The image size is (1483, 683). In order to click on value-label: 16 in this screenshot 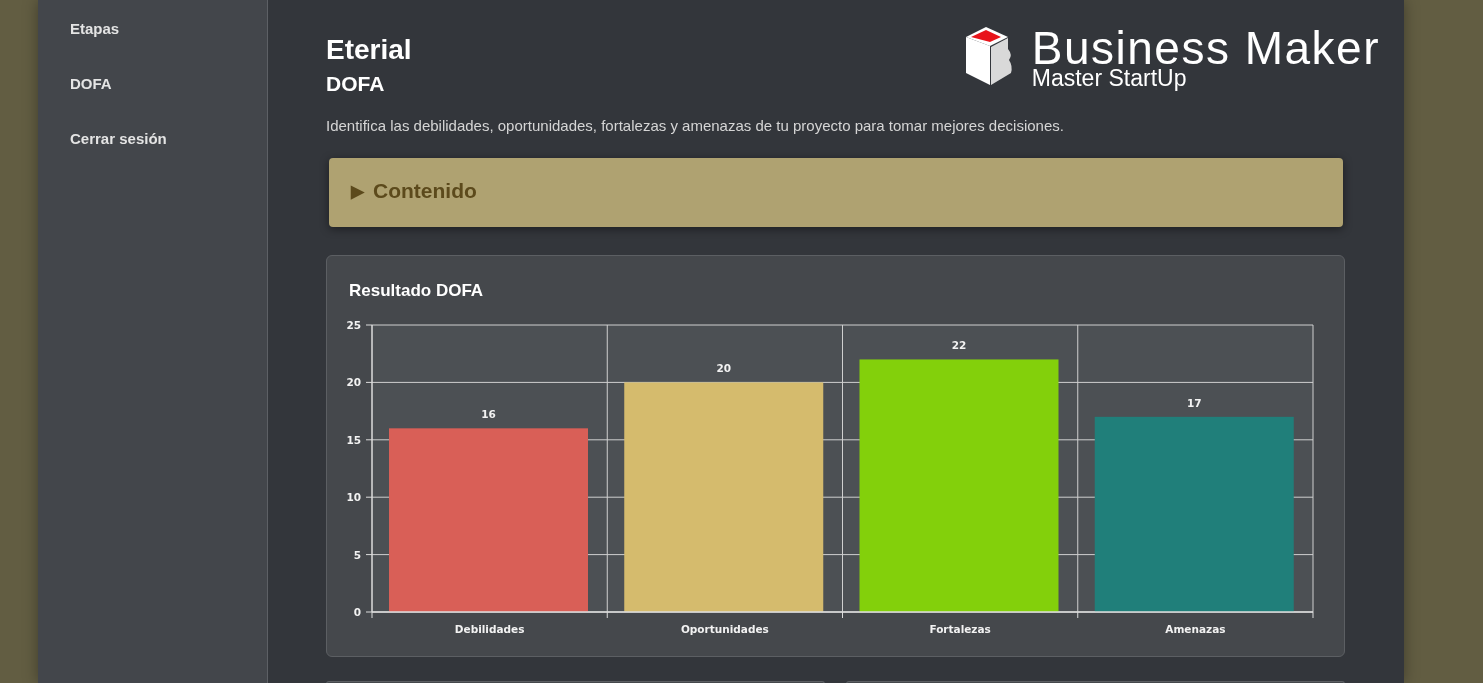, I will do `click(488, 414)`.